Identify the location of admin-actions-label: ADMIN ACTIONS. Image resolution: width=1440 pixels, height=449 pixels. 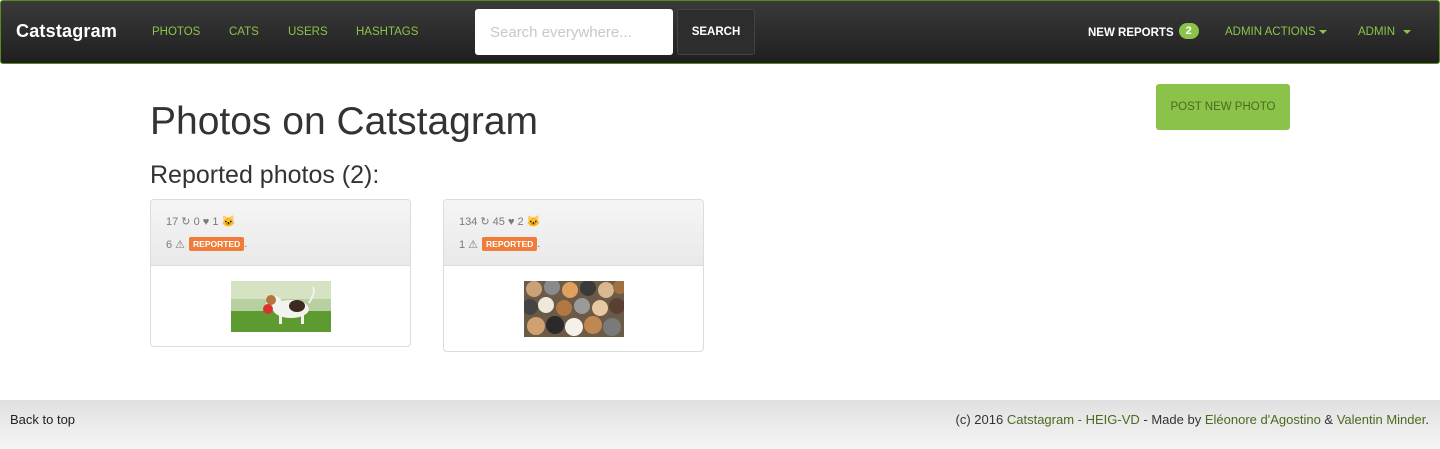
(1270, 32).